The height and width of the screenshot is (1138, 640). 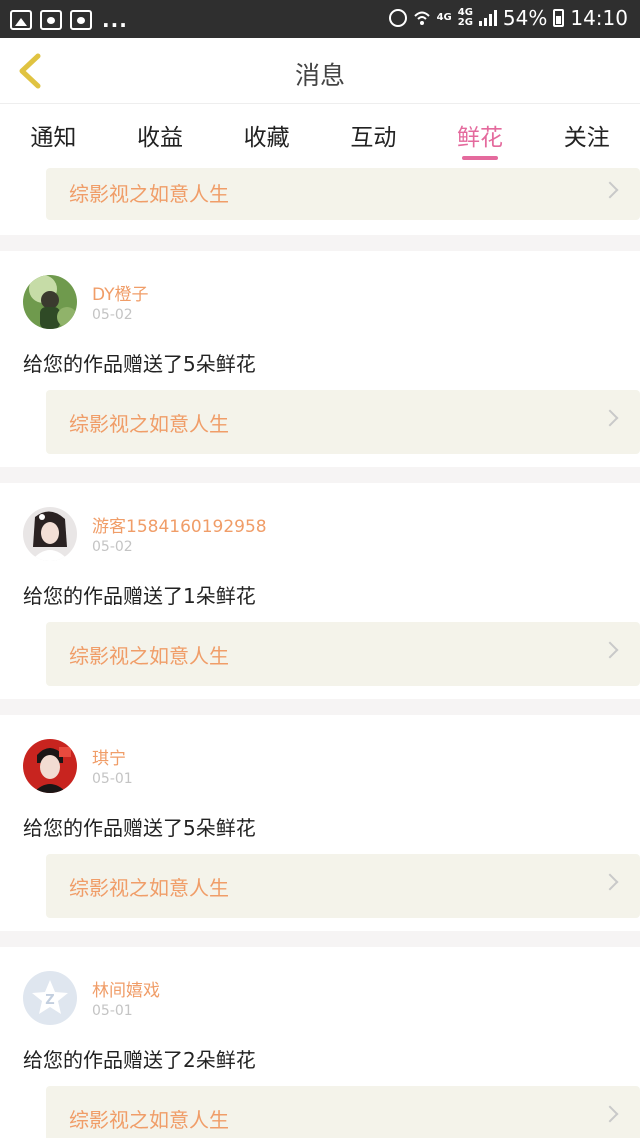 What do you see at coordinates (160, 136) in the screenshot?
I see `tab-earnings: 收益` at bounding box center [160, 136].